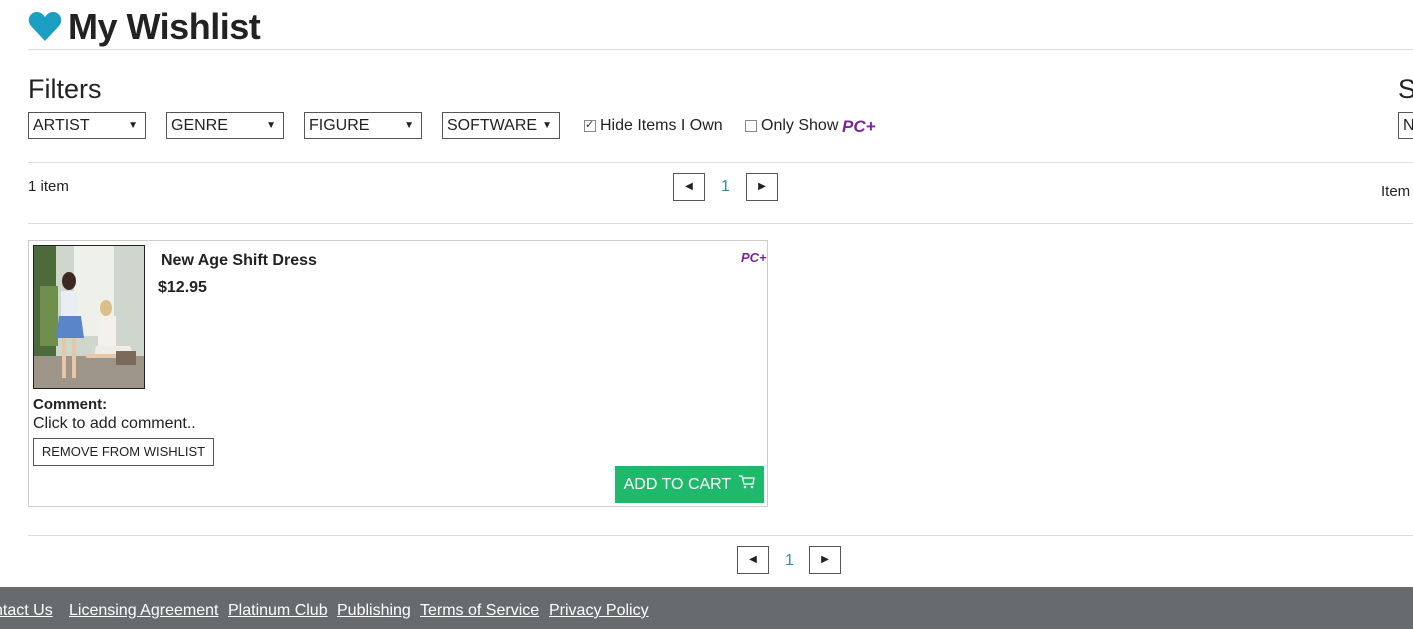 This screenshot has width=1413, height=629. I want to click on sort-select: N, so click(1405, 125).